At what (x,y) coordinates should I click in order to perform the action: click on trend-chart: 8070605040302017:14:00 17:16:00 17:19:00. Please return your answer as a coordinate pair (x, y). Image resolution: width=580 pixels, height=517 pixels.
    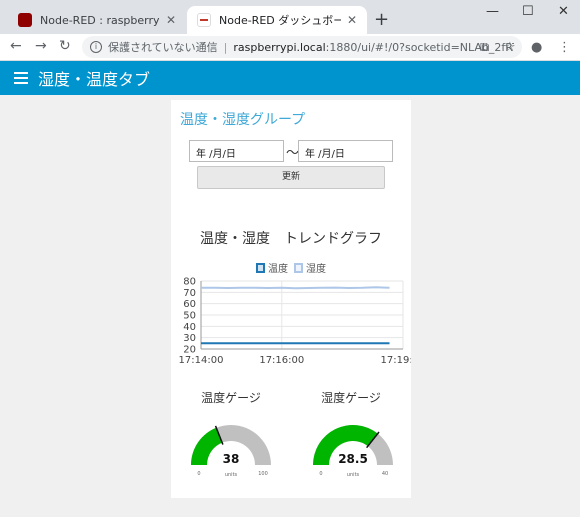
    Looking at the image, I should click on (295, 322).